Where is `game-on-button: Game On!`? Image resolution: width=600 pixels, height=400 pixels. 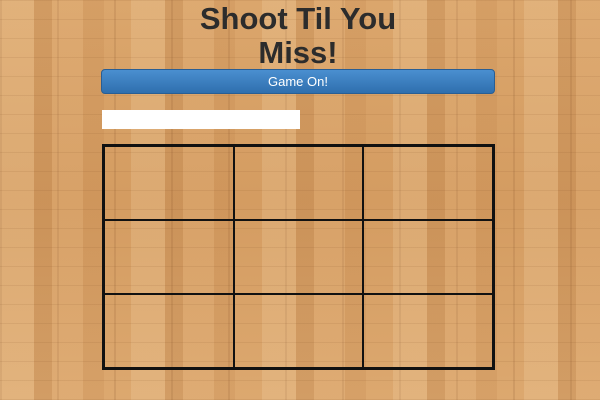 game-on-button: Game On! is located at coordinates (298, 81).